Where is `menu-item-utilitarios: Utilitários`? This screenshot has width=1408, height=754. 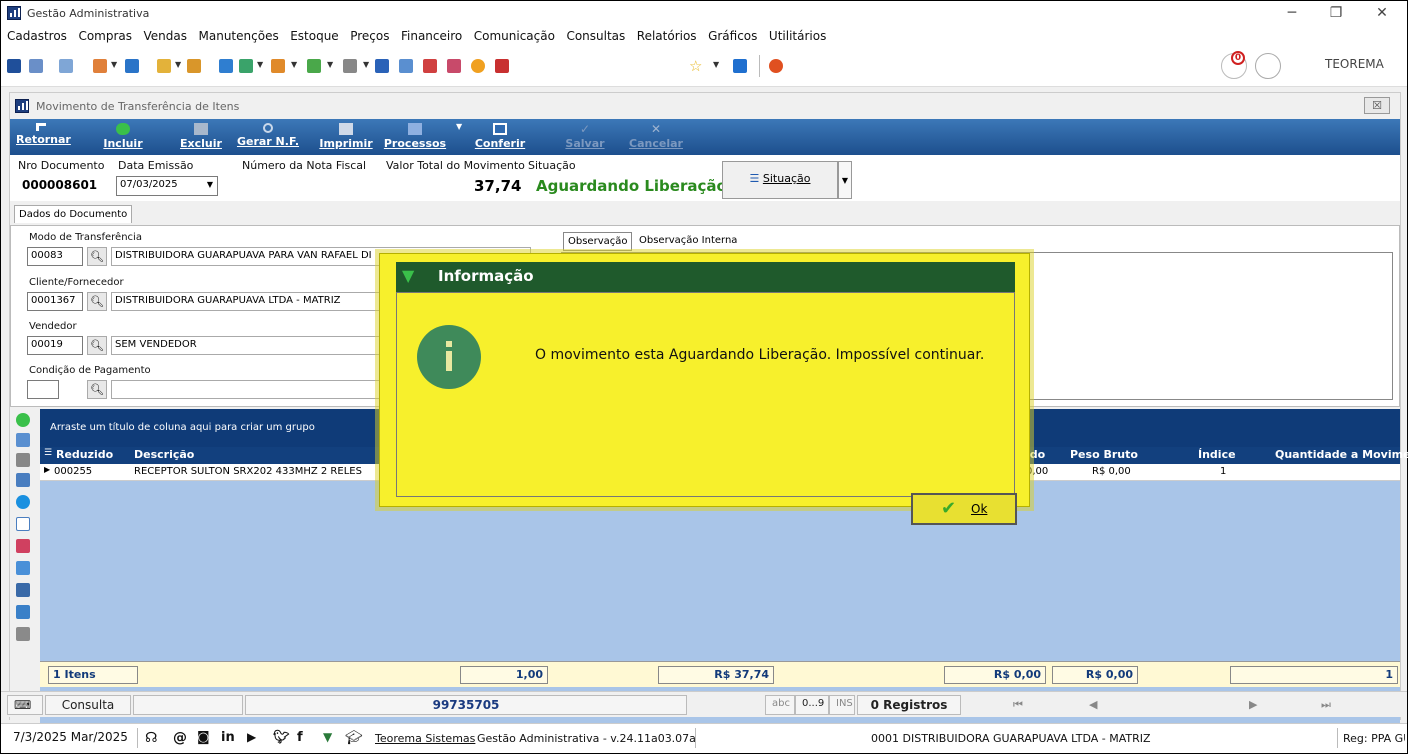
menu-item-utilitarios: Utilitários is located at coordinates (797, 34).